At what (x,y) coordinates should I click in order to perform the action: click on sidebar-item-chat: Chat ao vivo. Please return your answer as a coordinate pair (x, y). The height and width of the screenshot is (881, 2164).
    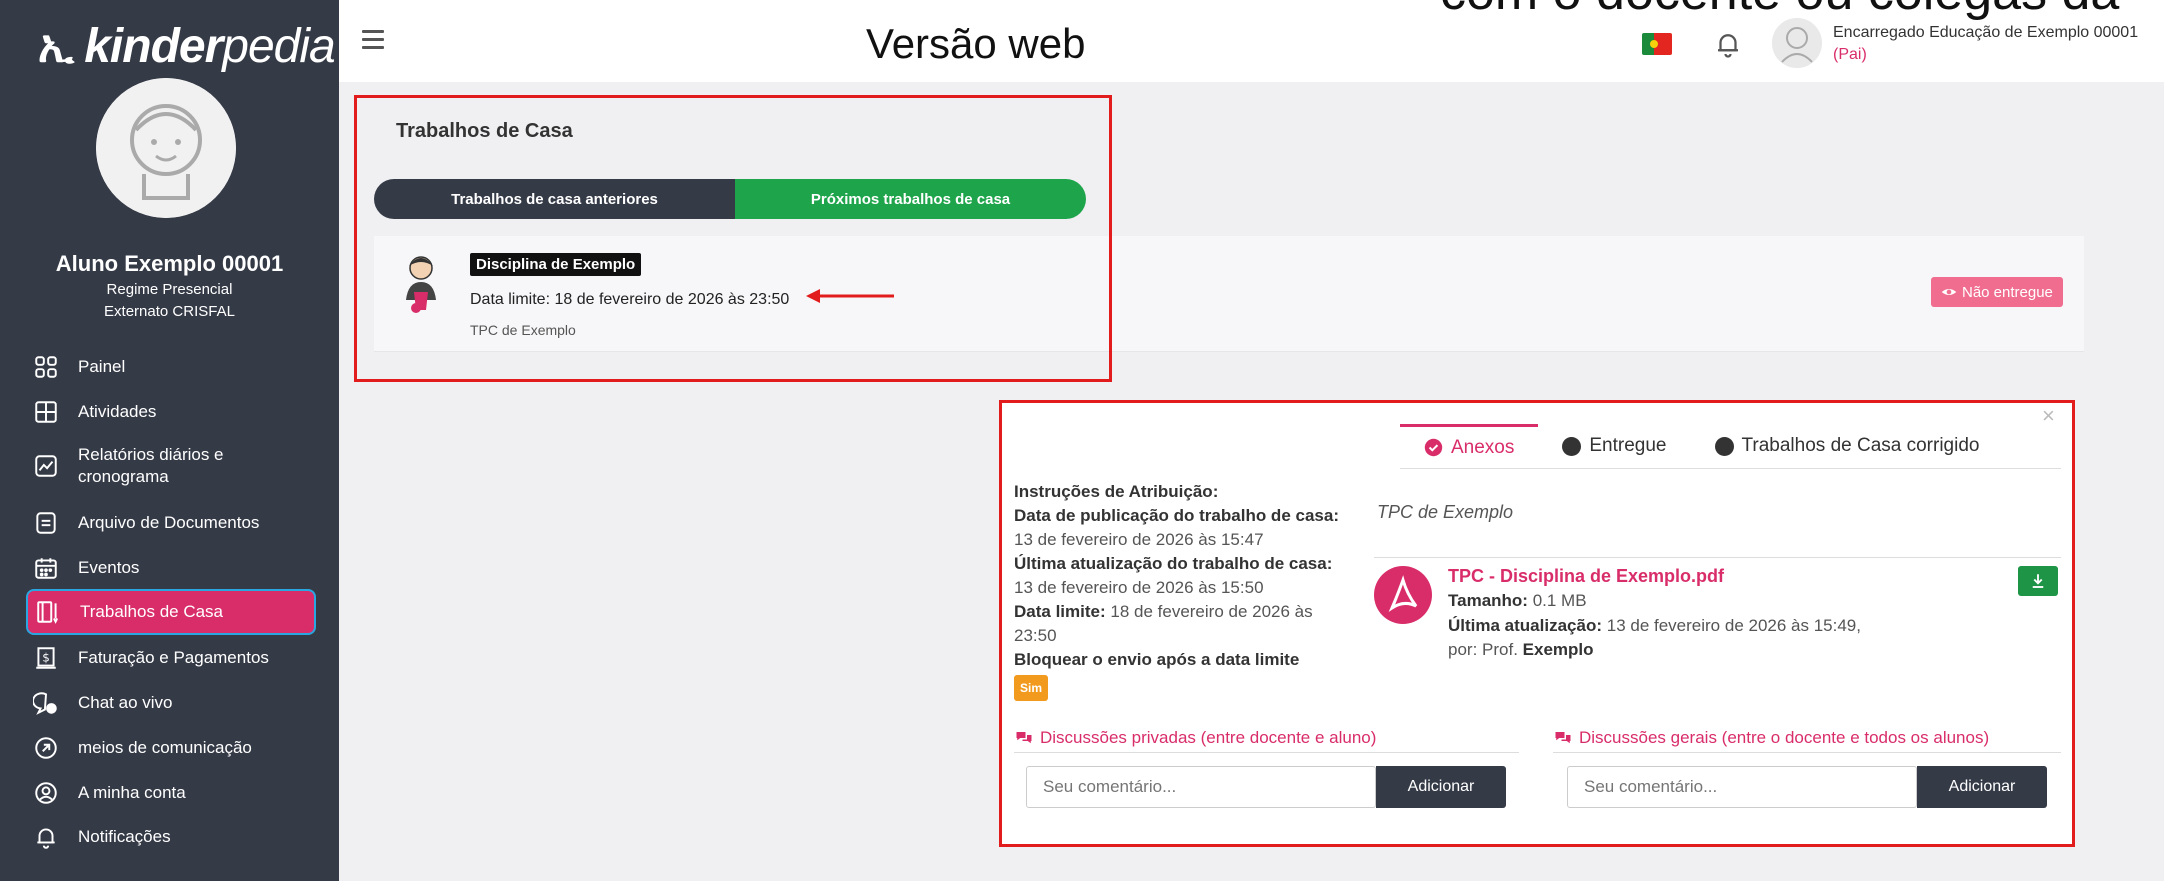
    Looking at the image, I should click on (171, 703).